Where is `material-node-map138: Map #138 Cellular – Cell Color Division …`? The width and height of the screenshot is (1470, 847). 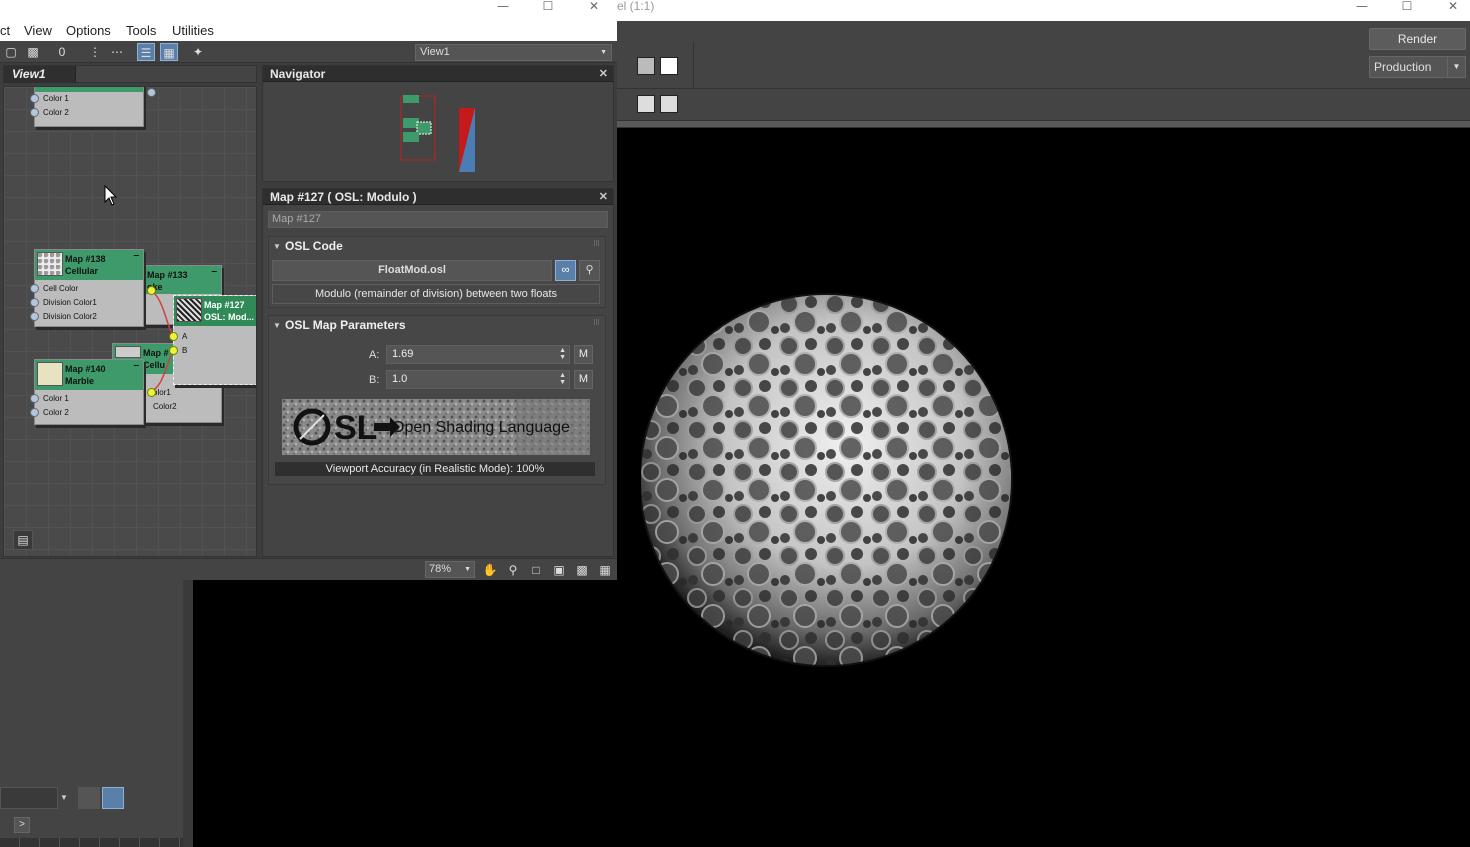
material-node-map138: Map #138 Cellular – Cell Color Division … is located at coordinates (93, 288).